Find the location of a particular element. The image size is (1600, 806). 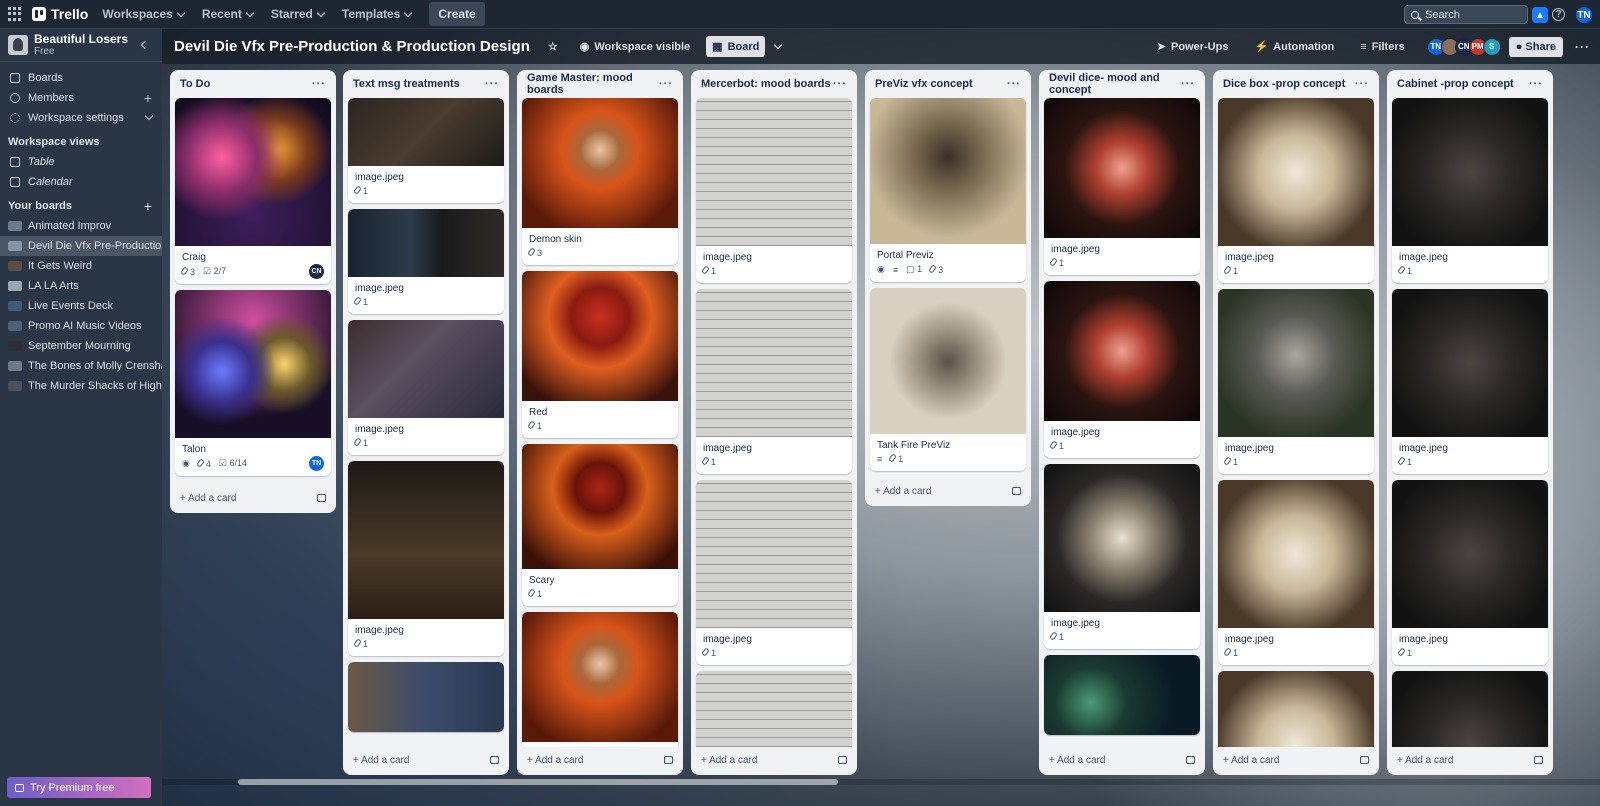

sidebar-board-item: Animated Improv is located at coordinates (81, 226).